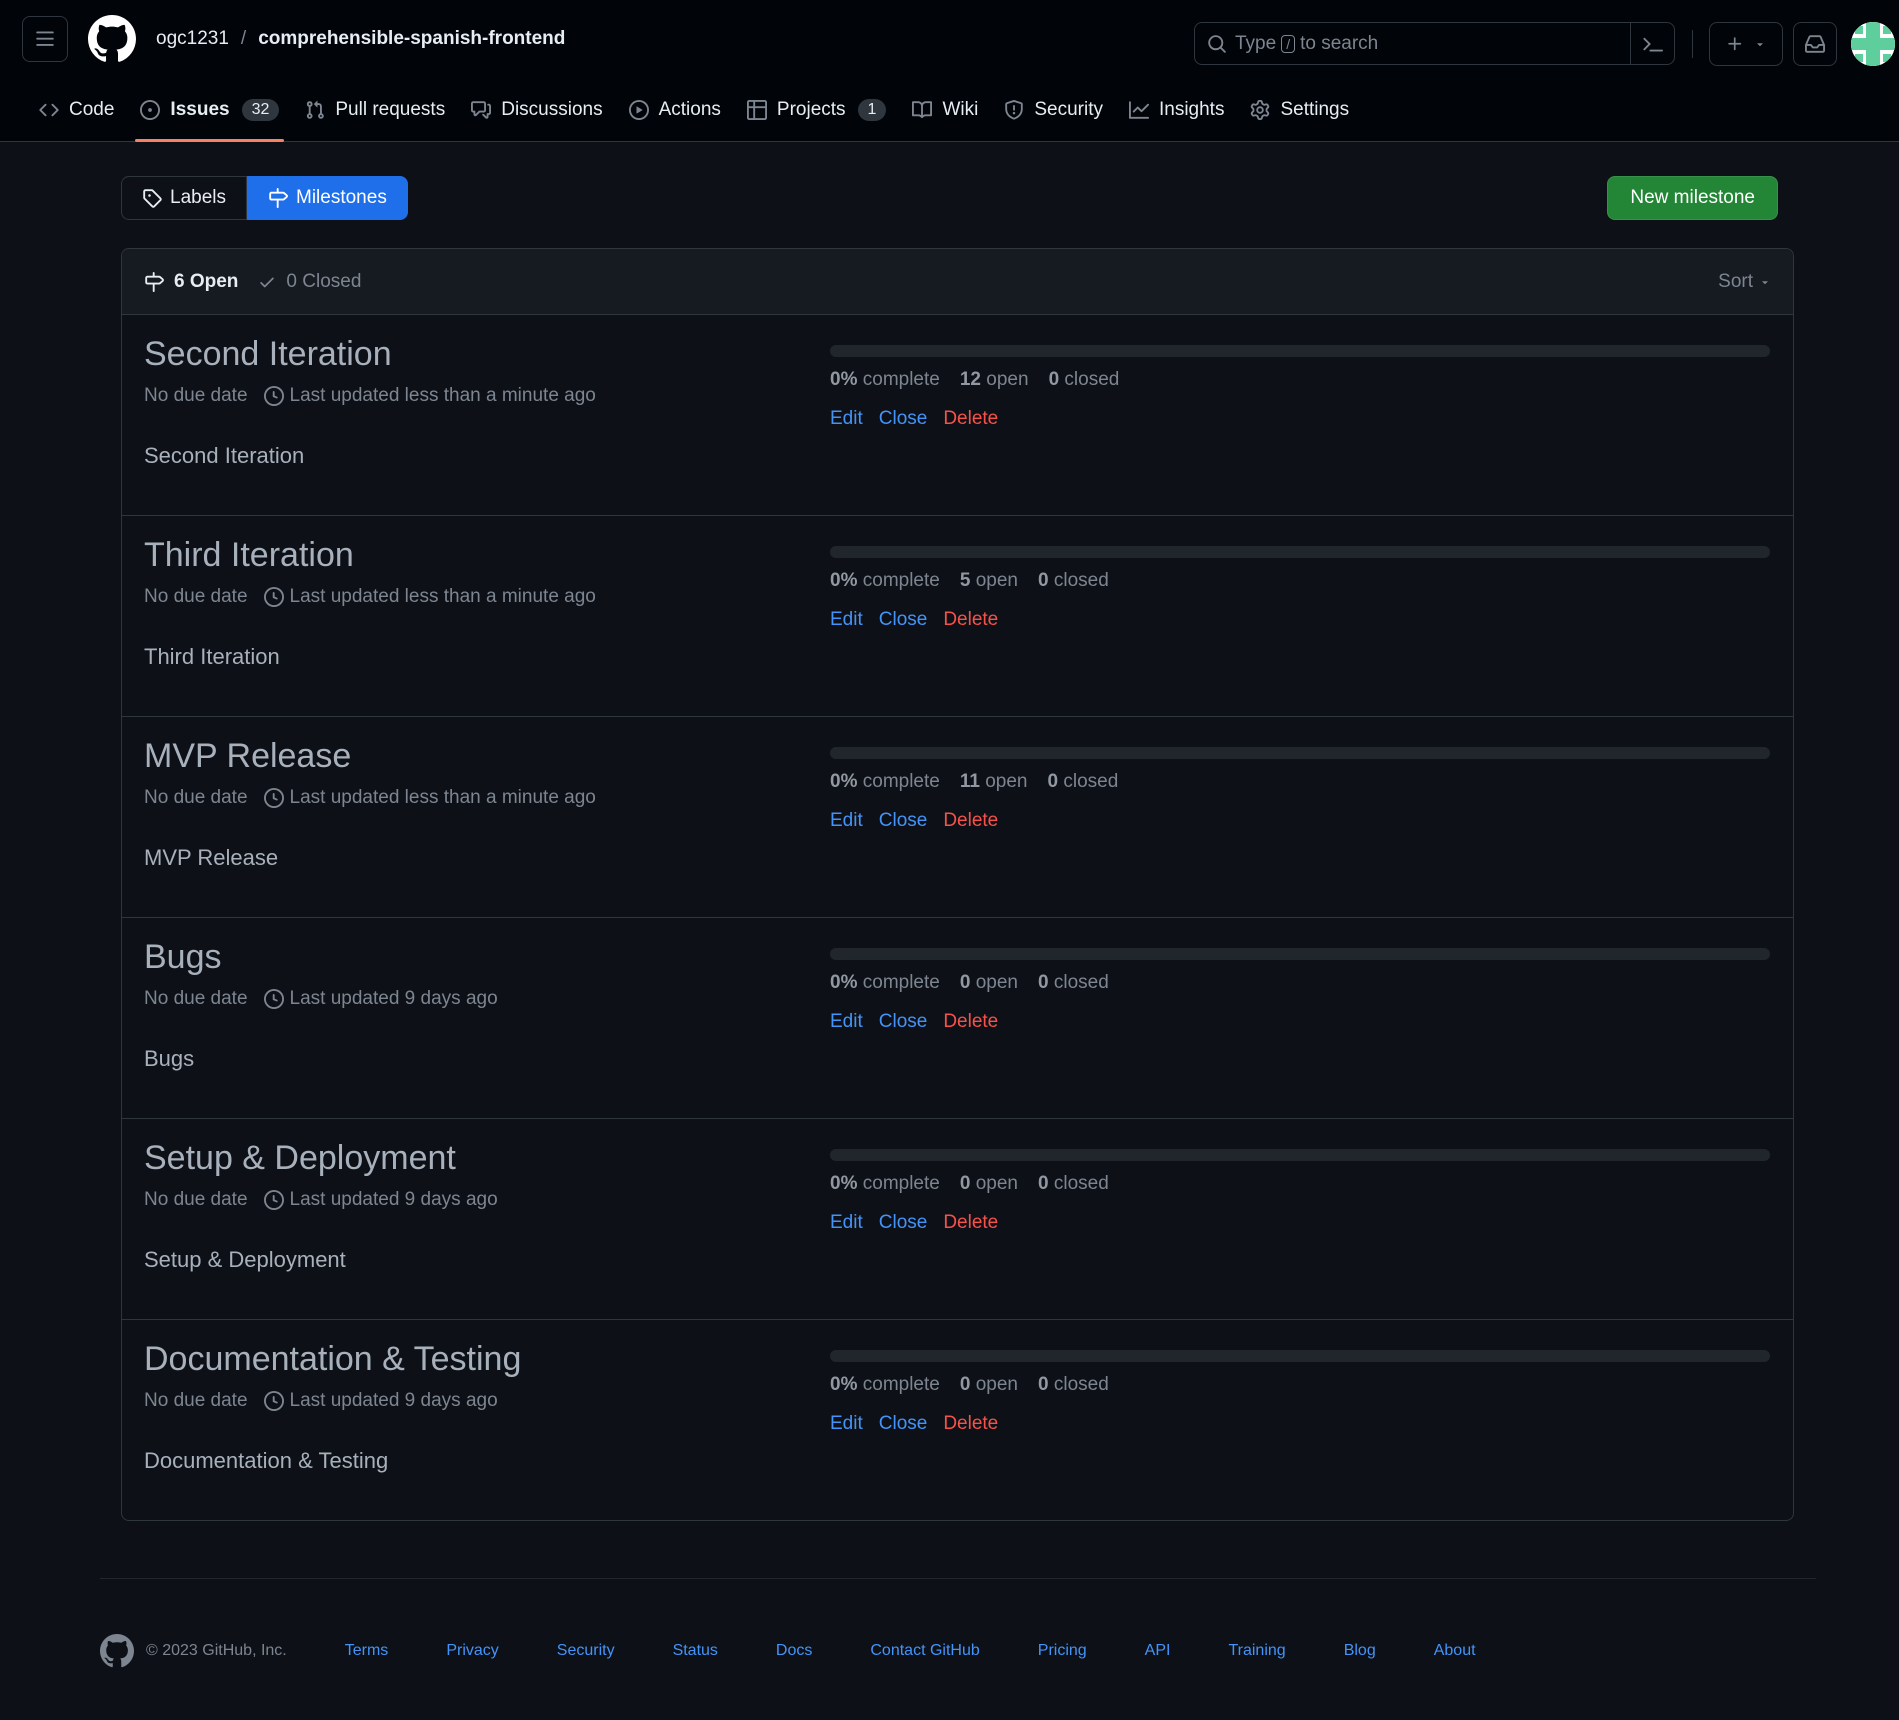 The image size is (1899, 1720). What do you see at coordinates (1735, 281) in the screenshot?
I see `sort-label: Sort` at bounding box center [1735, 281].